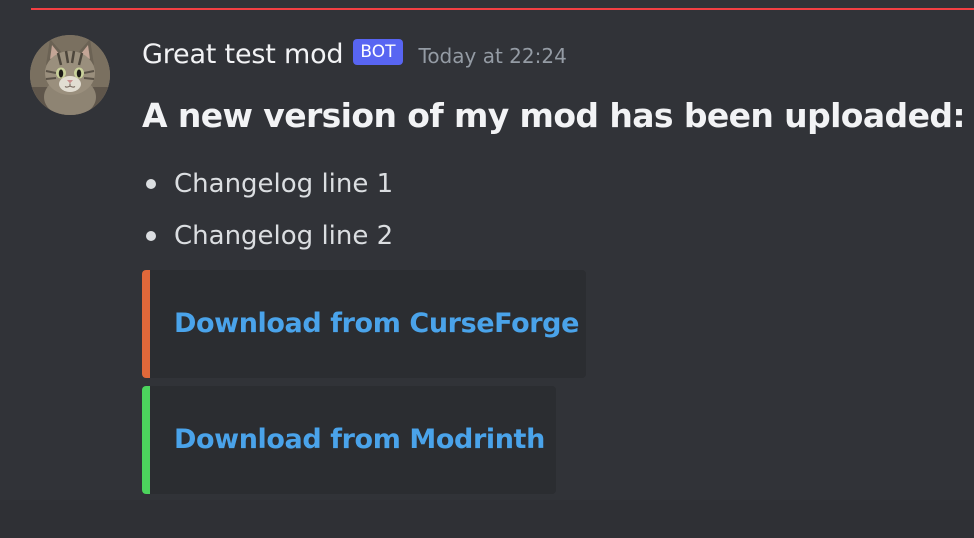 This screenshot has height=538, width=974. What do you see at coordinates (502, 9) in the screenshot?
I see `new-messages-divider` at bounding box center [502, 9].